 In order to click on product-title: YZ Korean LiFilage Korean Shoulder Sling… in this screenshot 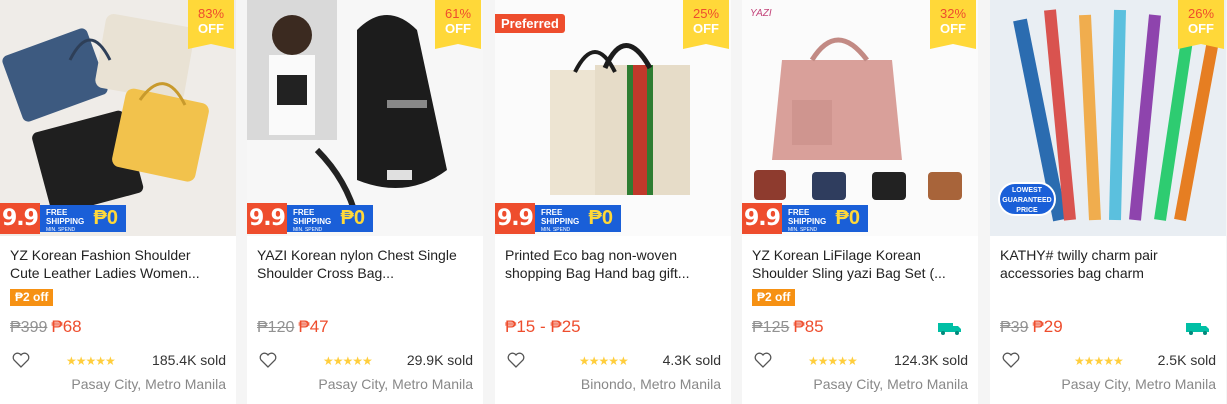, I will do `click(858, 264)`.